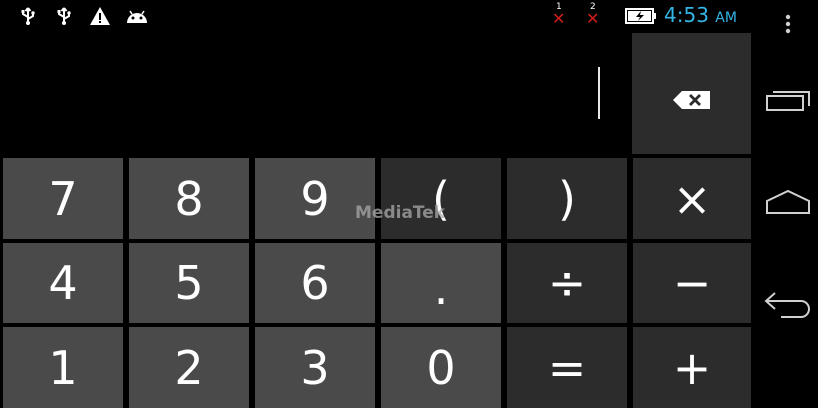  What do you see at coordinates (63, 367) in the screenshot?
I see `digit-1-button: 1` at bounding box center [63, 367].